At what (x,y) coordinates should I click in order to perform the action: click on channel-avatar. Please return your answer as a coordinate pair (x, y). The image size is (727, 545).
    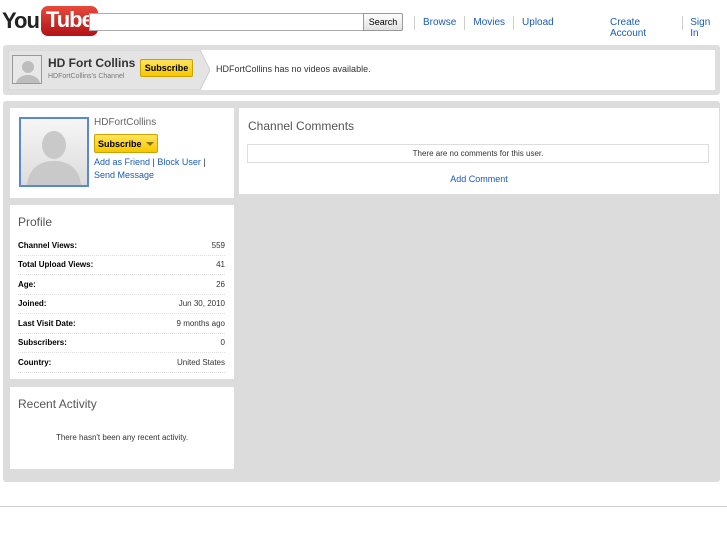
    Looking at the image, I should click on (27, 69).